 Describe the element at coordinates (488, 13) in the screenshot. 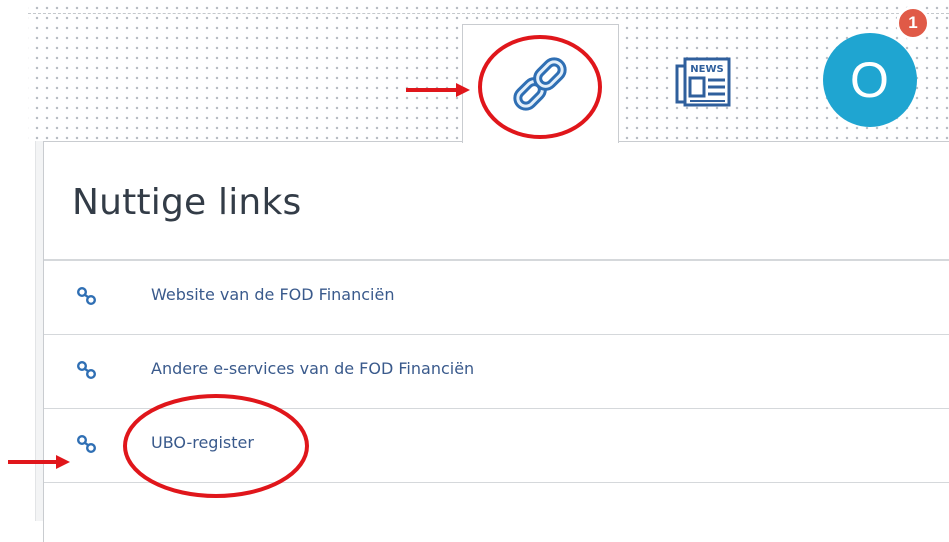

I see `header-top-divider` at that location.